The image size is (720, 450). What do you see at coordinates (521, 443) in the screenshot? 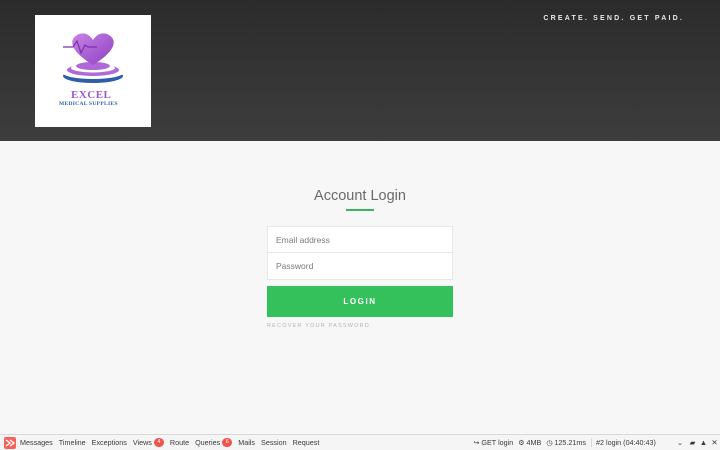
I see `cogs-icon: ⚙` at bounding box center [521, 443].